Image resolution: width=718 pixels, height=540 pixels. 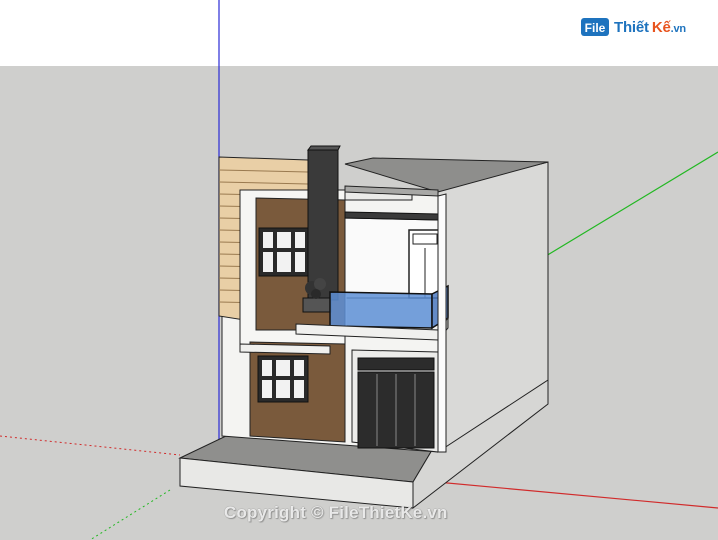 What do you see at coordinates (425, 264) in the screenshot?
I see `balcony-door` at bounding box center [425, 264].